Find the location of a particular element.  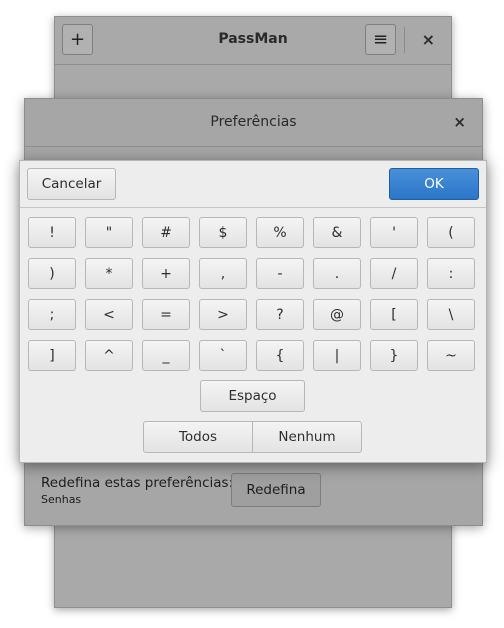

reset-button: Redefina is located at coordinates (276, 490).